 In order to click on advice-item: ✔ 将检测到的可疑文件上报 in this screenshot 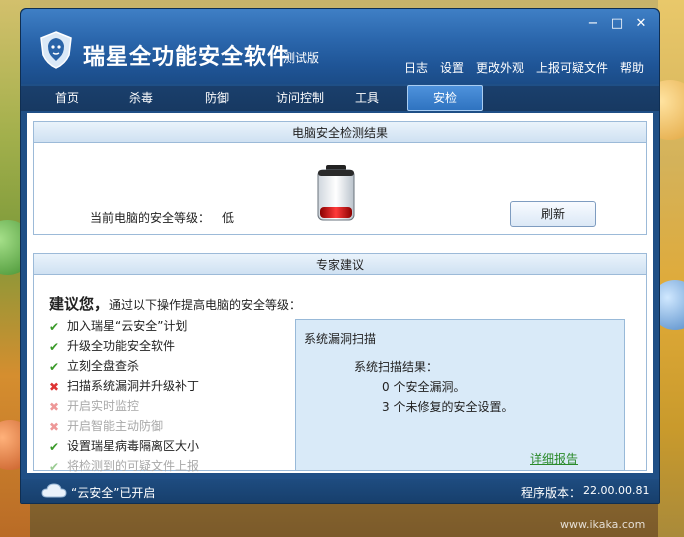, I will do `click(124, 465)`.